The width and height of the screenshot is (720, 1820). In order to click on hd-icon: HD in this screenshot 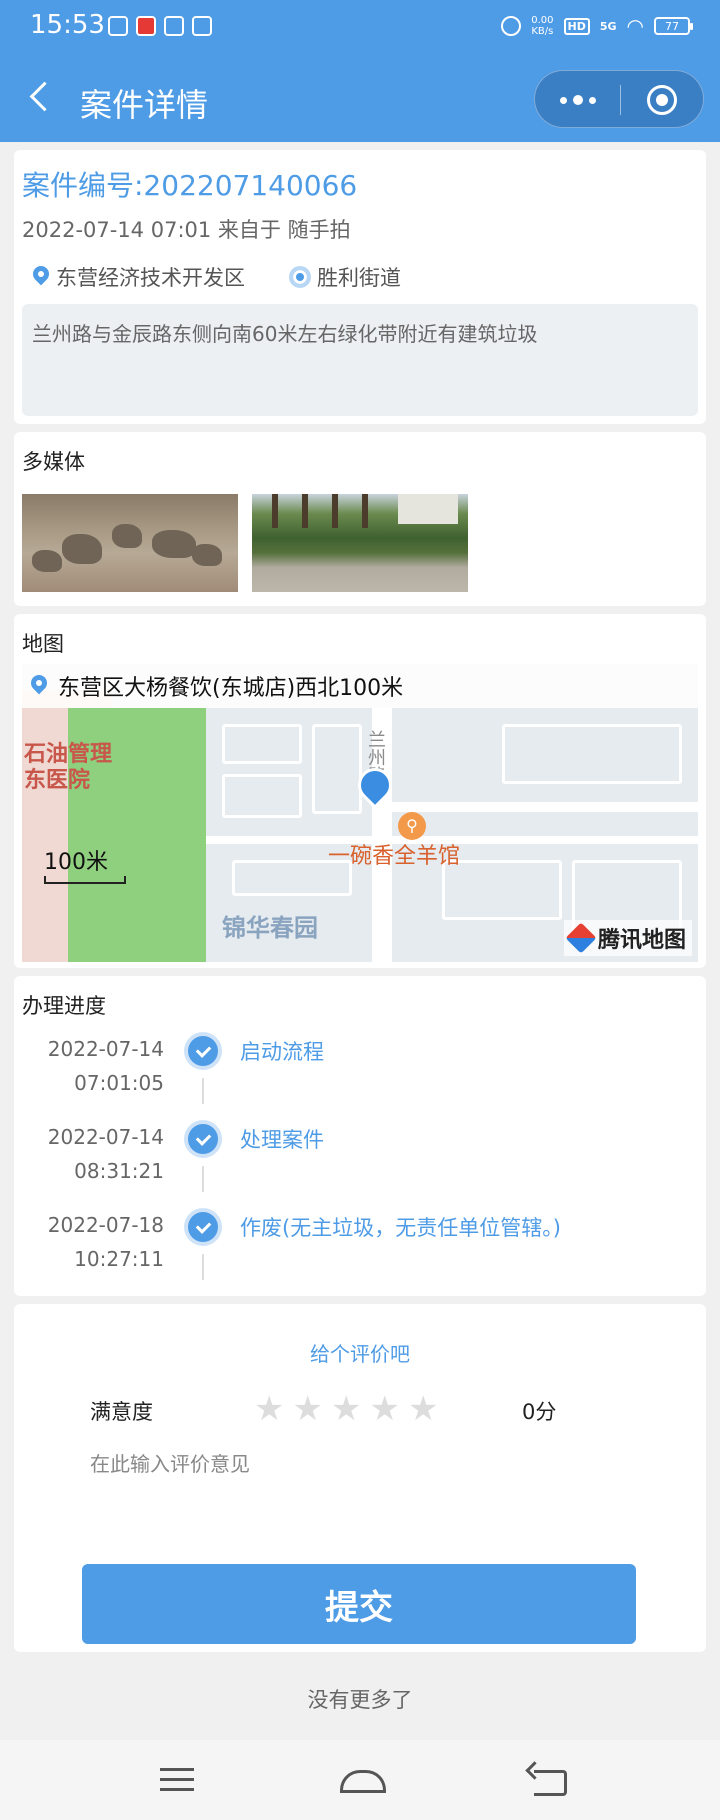, I will do `click(576, 26)`.